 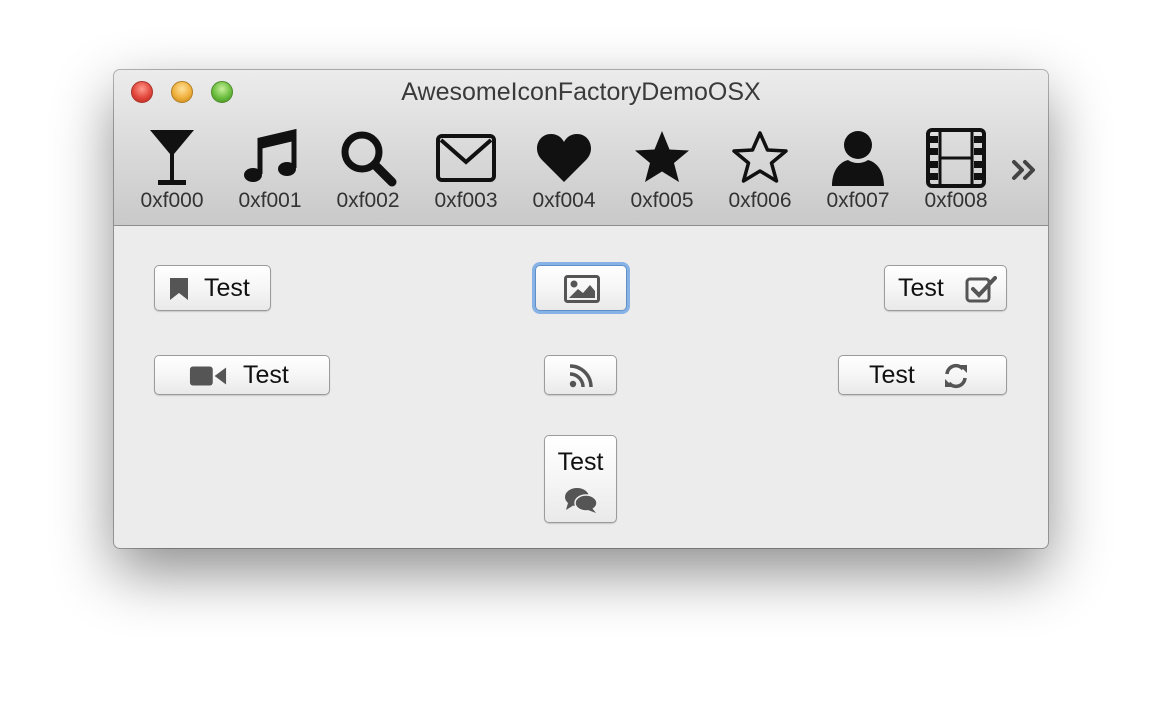 I want to click on window-title: AwesomeIconFactoryDemoOSX, so click(x=581, y=92).